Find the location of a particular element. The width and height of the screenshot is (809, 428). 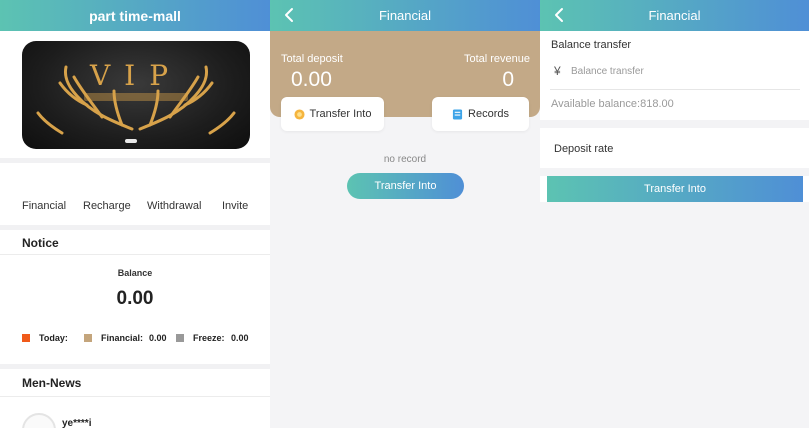

total-revenue-value: 0 is located at coordinates (508, 79).